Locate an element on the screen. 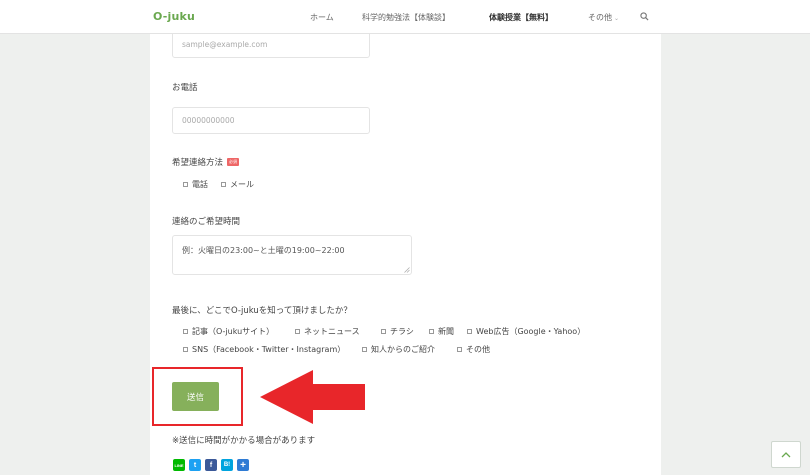  checkbox-label: チラシ is located at coordinates (402, 331).